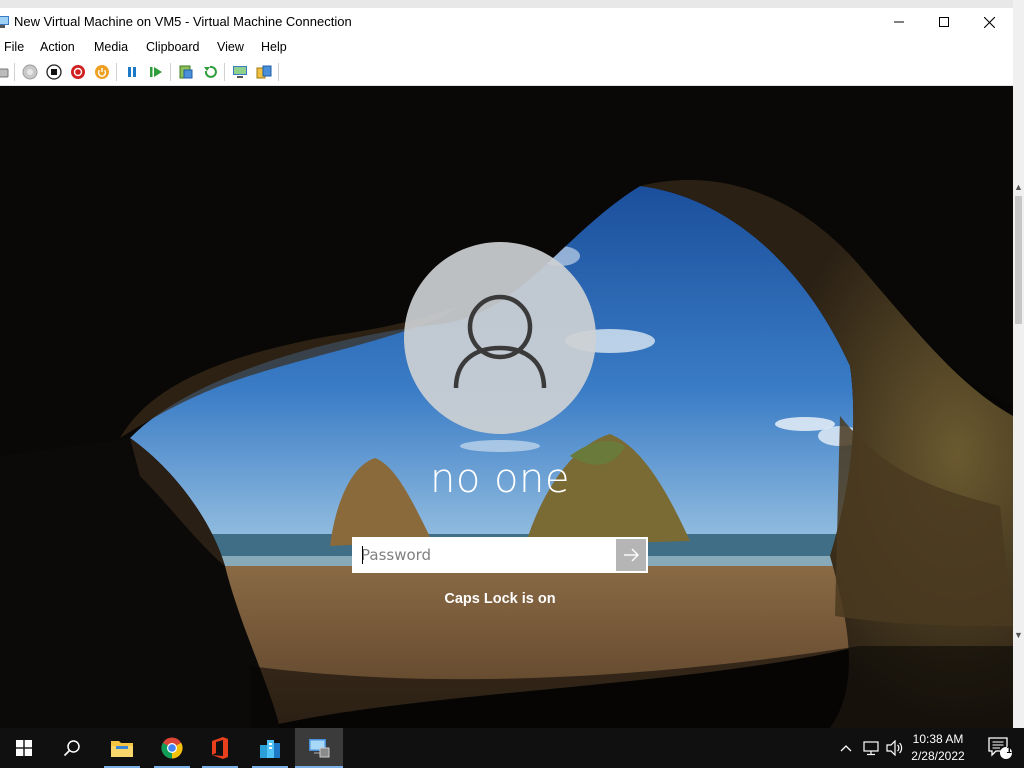 This screenshot has height=768, width=1024. I want to click on chrome-icon, so click(172, 748).